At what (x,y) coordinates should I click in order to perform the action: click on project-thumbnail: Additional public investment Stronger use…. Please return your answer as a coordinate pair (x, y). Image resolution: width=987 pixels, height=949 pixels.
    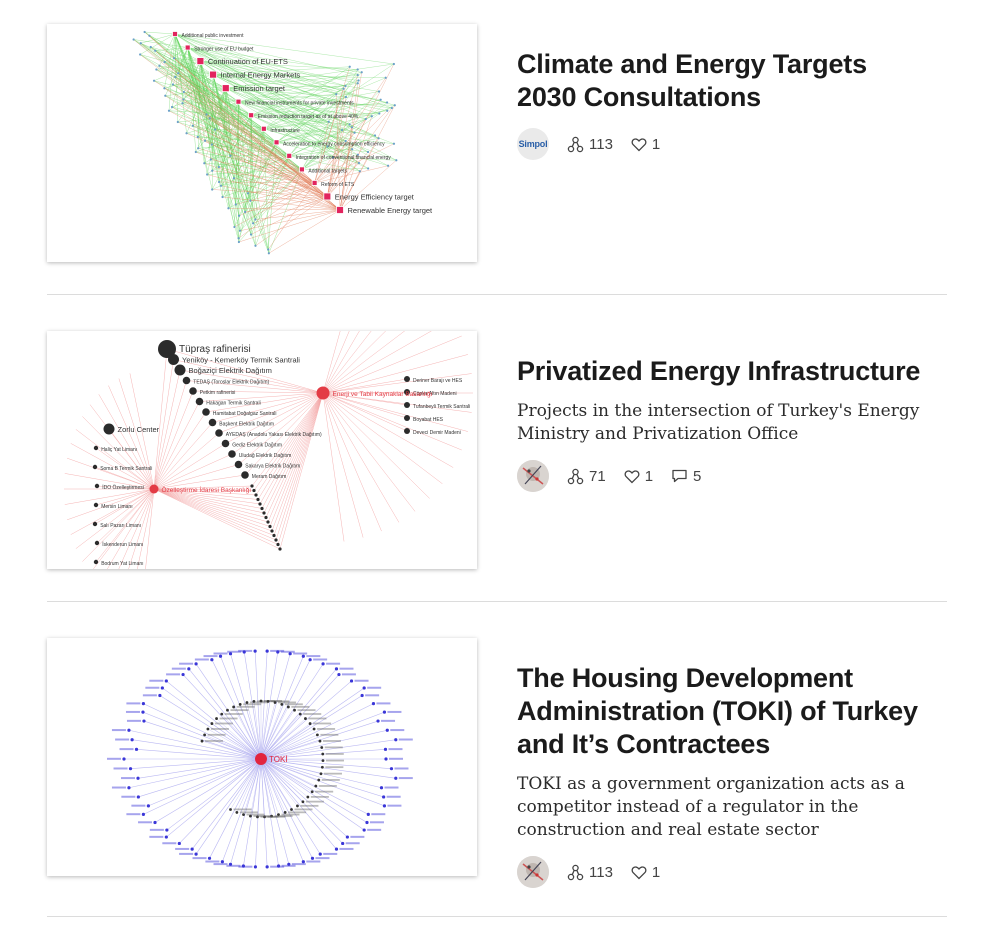
    Looking at the image, I should click on (262, 143).